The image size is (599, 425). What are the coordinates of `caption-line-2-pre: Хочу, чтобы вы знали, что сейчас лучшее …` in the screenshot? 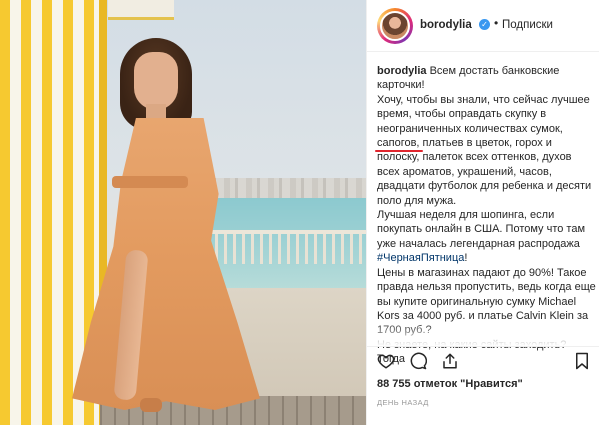 It's located at (483, 114).